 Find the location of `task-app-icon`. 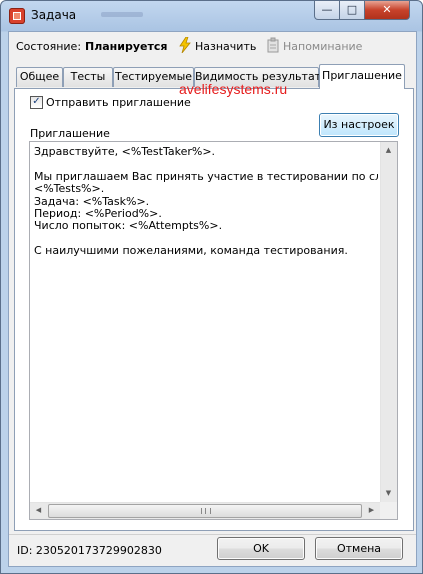

task-app-icon is located at coordinates (17, 16).